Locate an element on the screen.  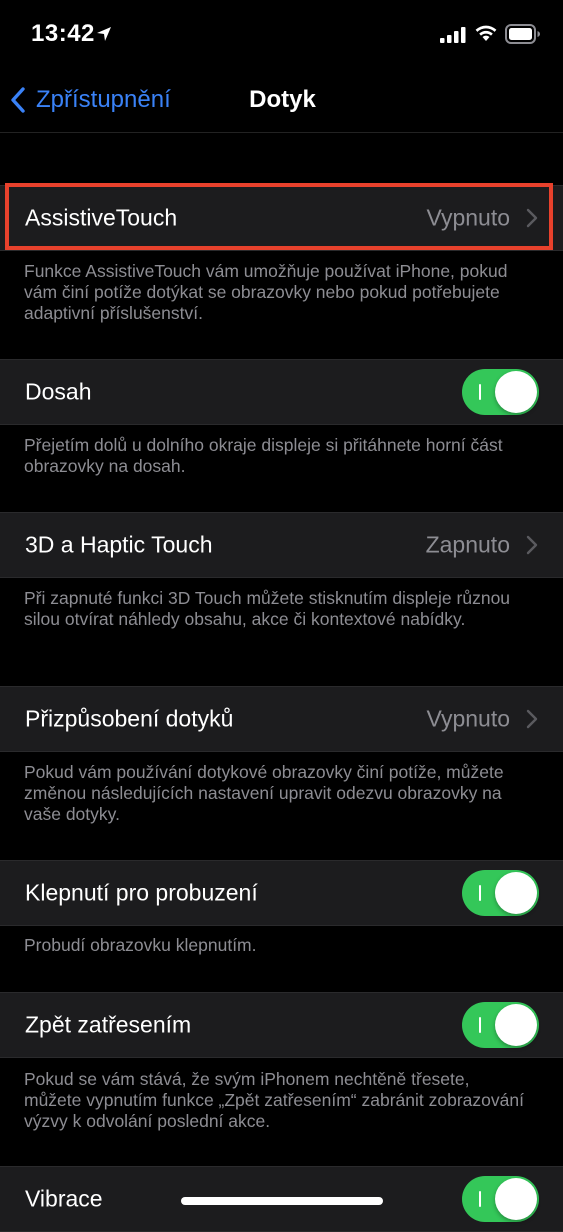
assistivetouch-value: Vypnuto is located at coordinates (468, 217).